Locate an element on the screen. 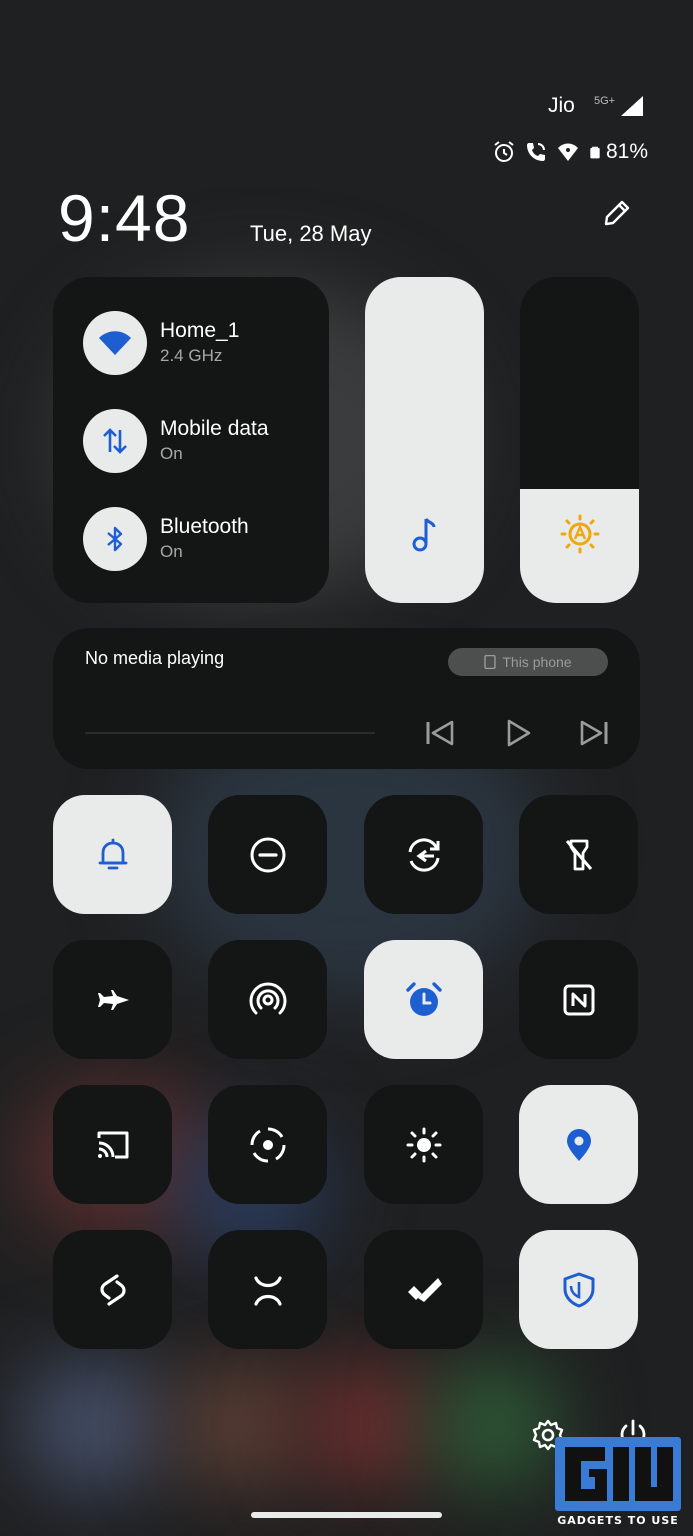 The width and height of the screenshot is (693, 1536). play-icon is located at coordinates (518, 733).